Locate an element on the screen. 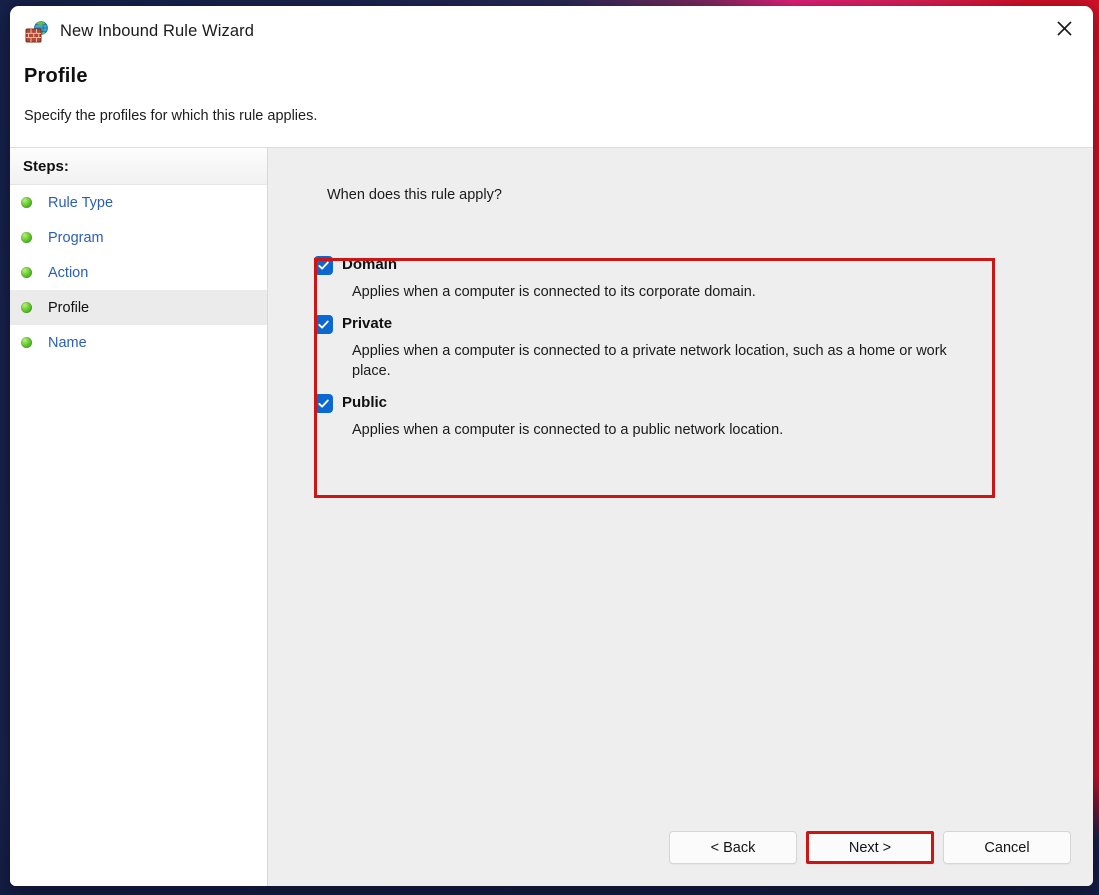 The height and width of the screenshot is (895, 1099). firewall-globe-icon is located at coordinates (37, 32).